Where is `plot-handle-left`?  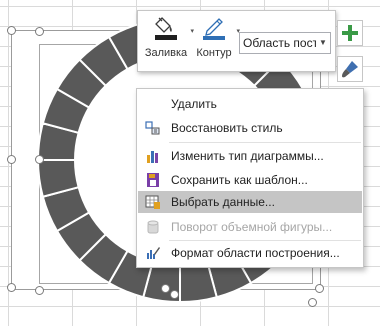 plot-handle-left is located at coordinates (39, 159).